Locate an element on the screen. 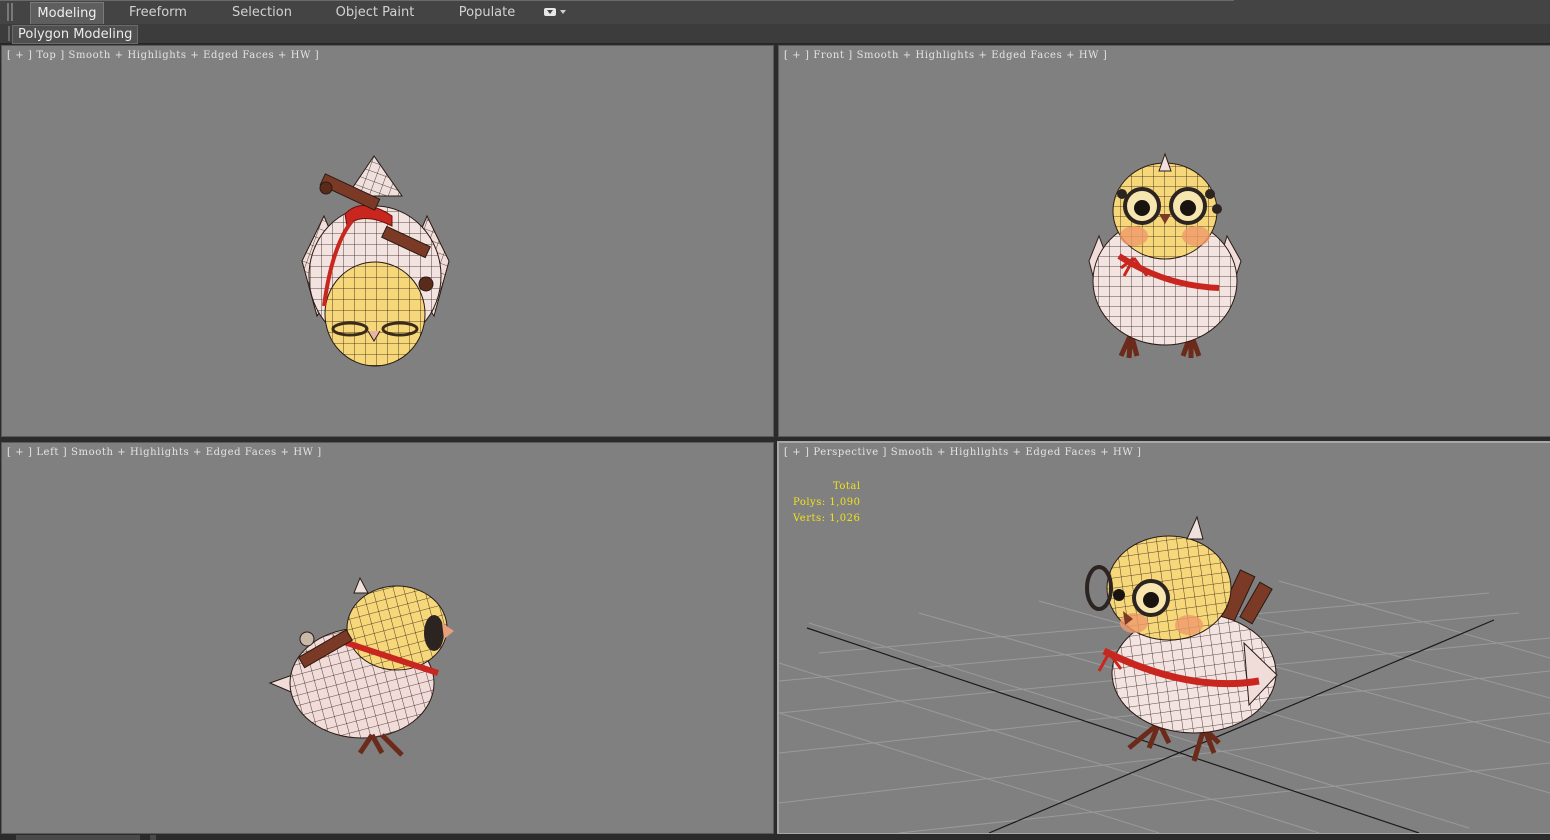 The image size is (1550, 840). status-bar is located at coordinates (775, 837).